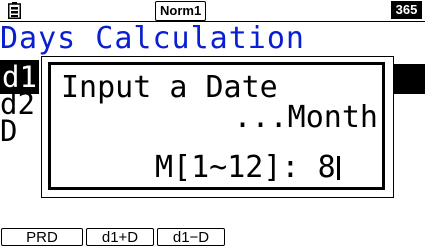 This screenshot has width=425, height=249. I want to click on dialog-subtitle: ...Month, so click(306, 117).